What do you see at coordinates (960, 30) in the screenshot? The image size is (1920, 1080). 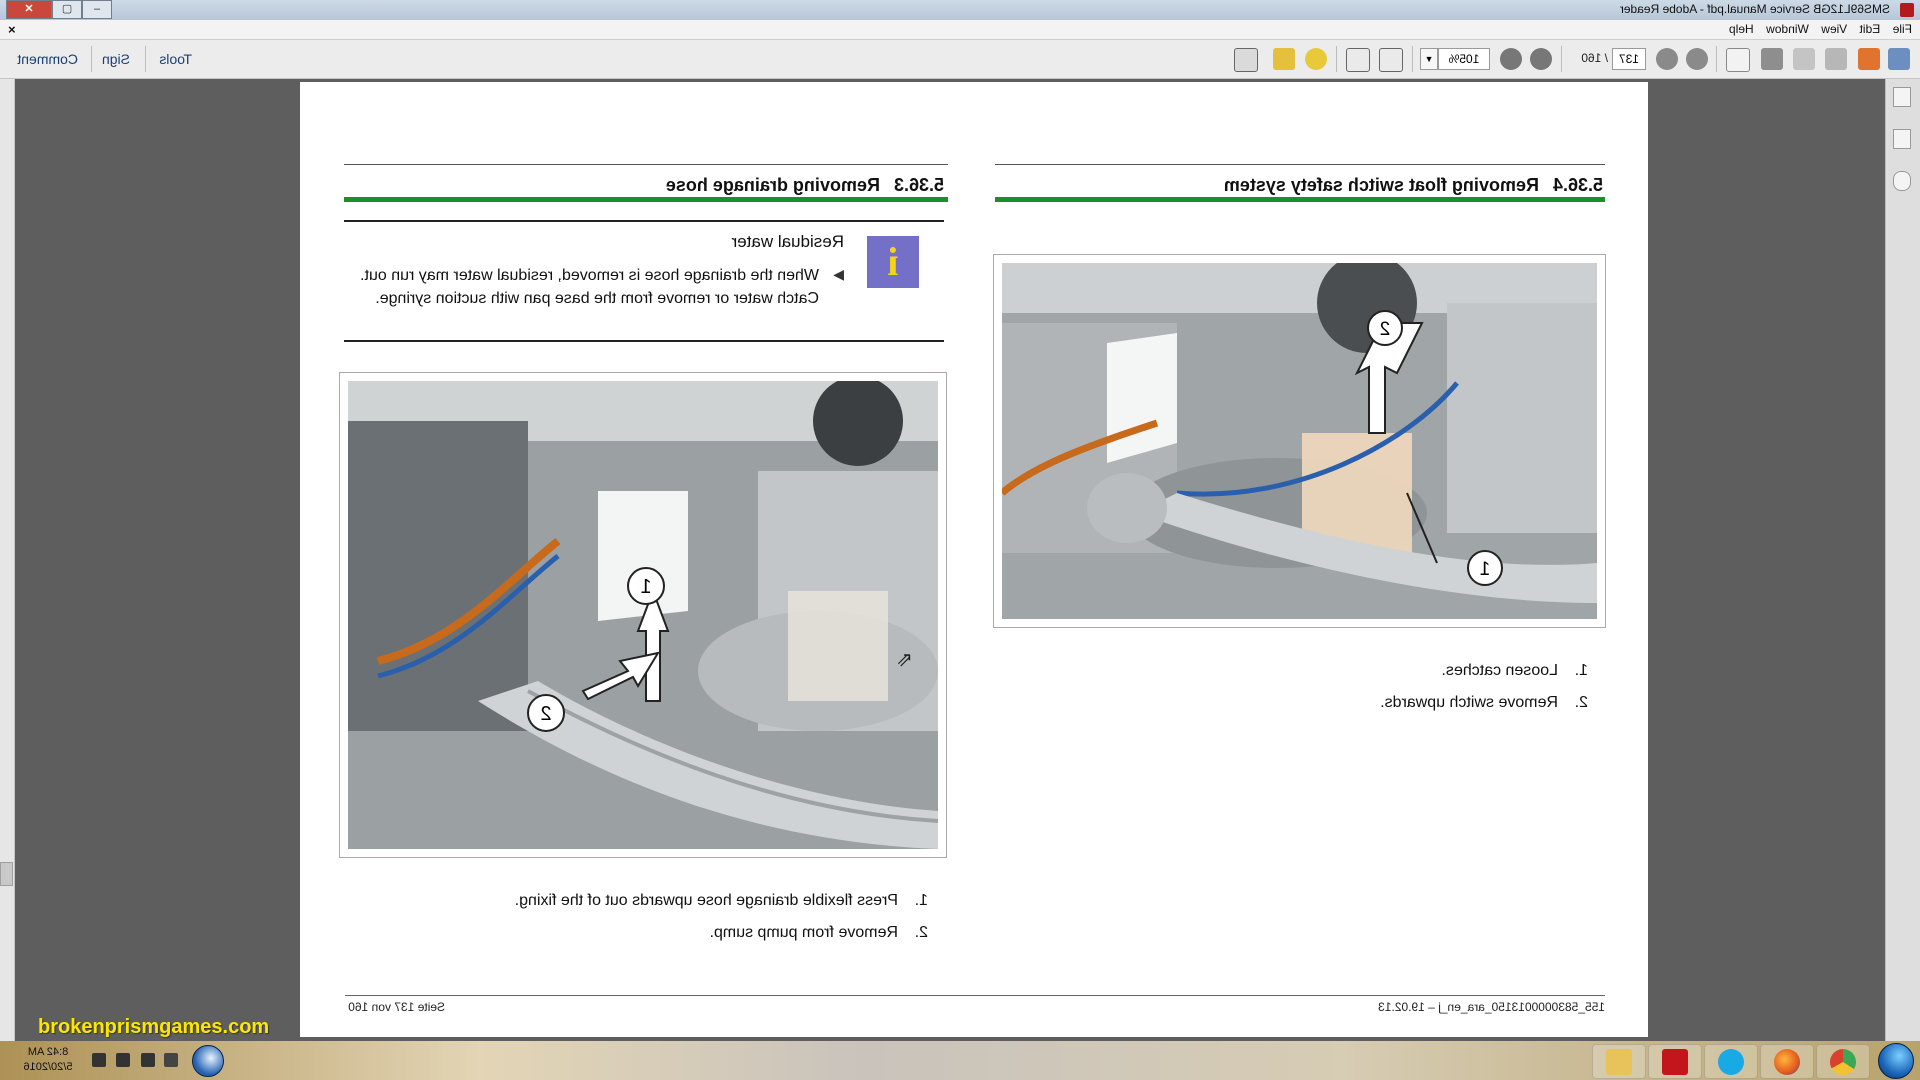 I see `menu-bar: File Edit View Window Help ×` at bounding box center [960, 30].